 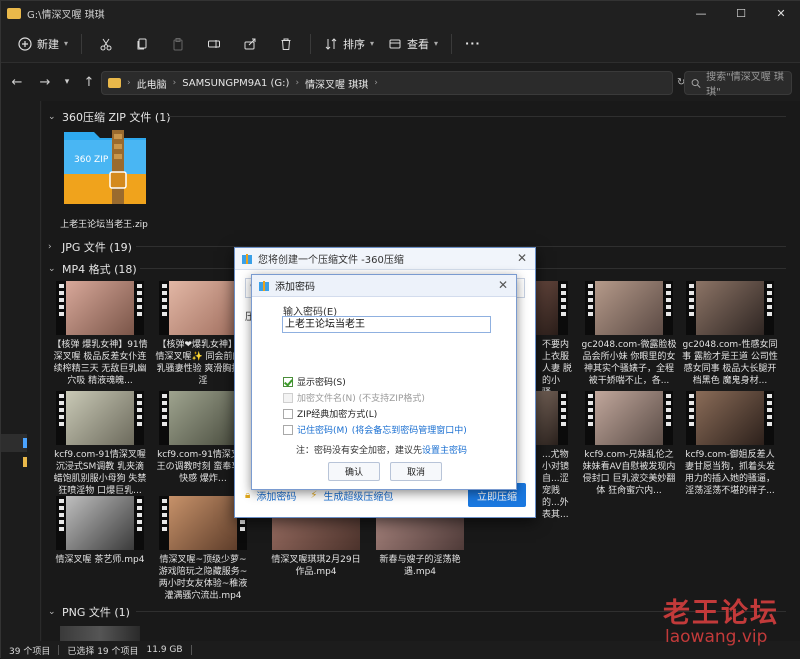 What do you see at coordinates (45, 82) in the screenshot?
I see `forward-arrow-icon: →` at bounding box center [45, 82].